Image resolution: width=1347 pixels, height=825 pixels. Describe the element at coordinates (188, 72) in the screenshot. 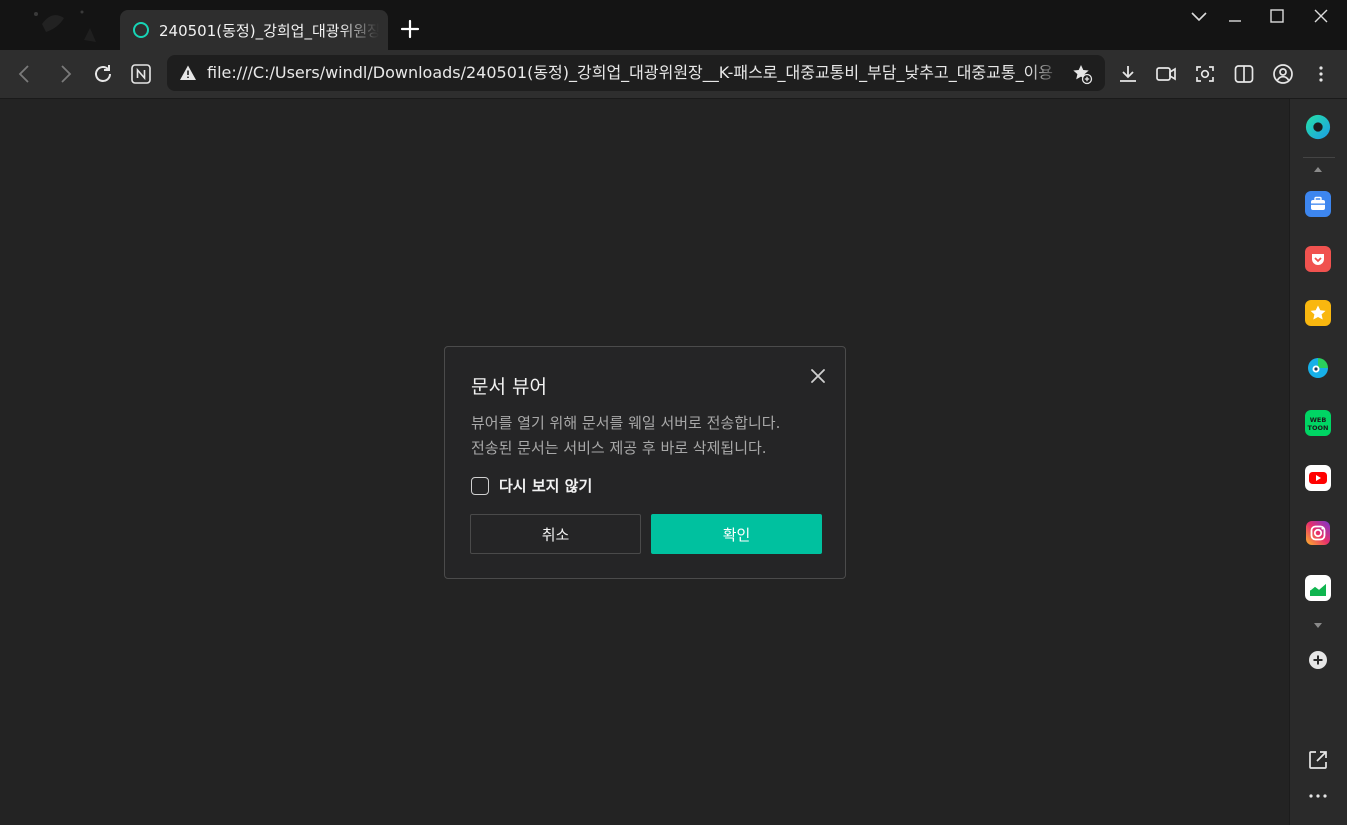

I see `warning-icon` at that location.